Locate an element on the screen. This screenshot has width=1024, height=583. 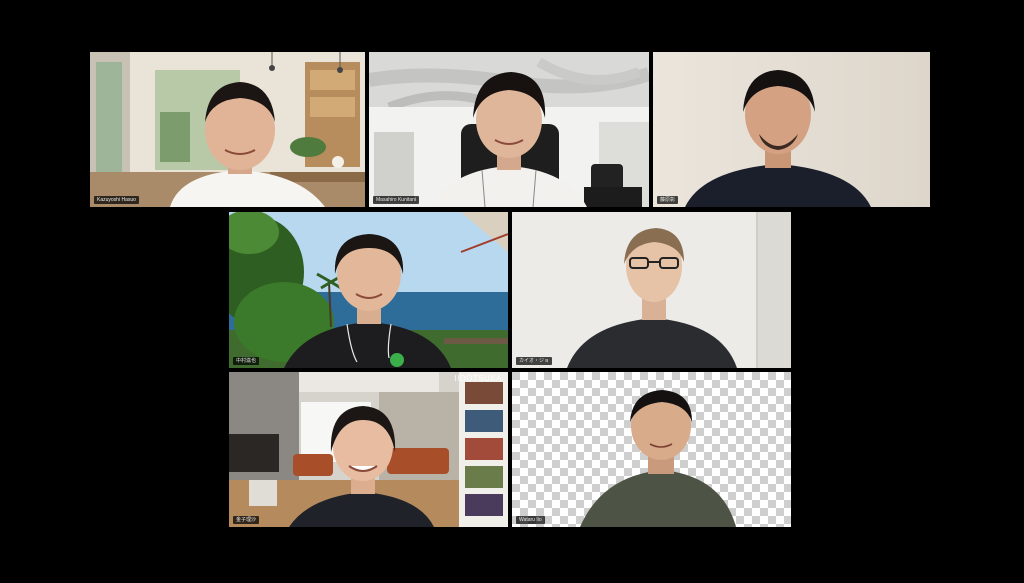
watermark-logo: IIDOTSUKA is located at coordinates (478, 378).